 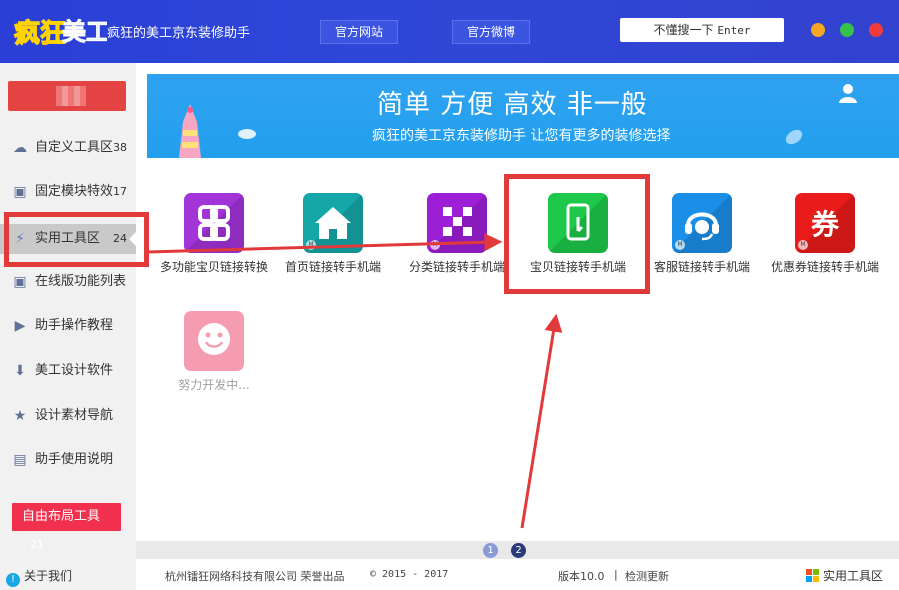 What do you see at coordinates (491, 32) in the screenshot?
I see `official-weibo-button: 官方微博` at bounding box center [491, 32].